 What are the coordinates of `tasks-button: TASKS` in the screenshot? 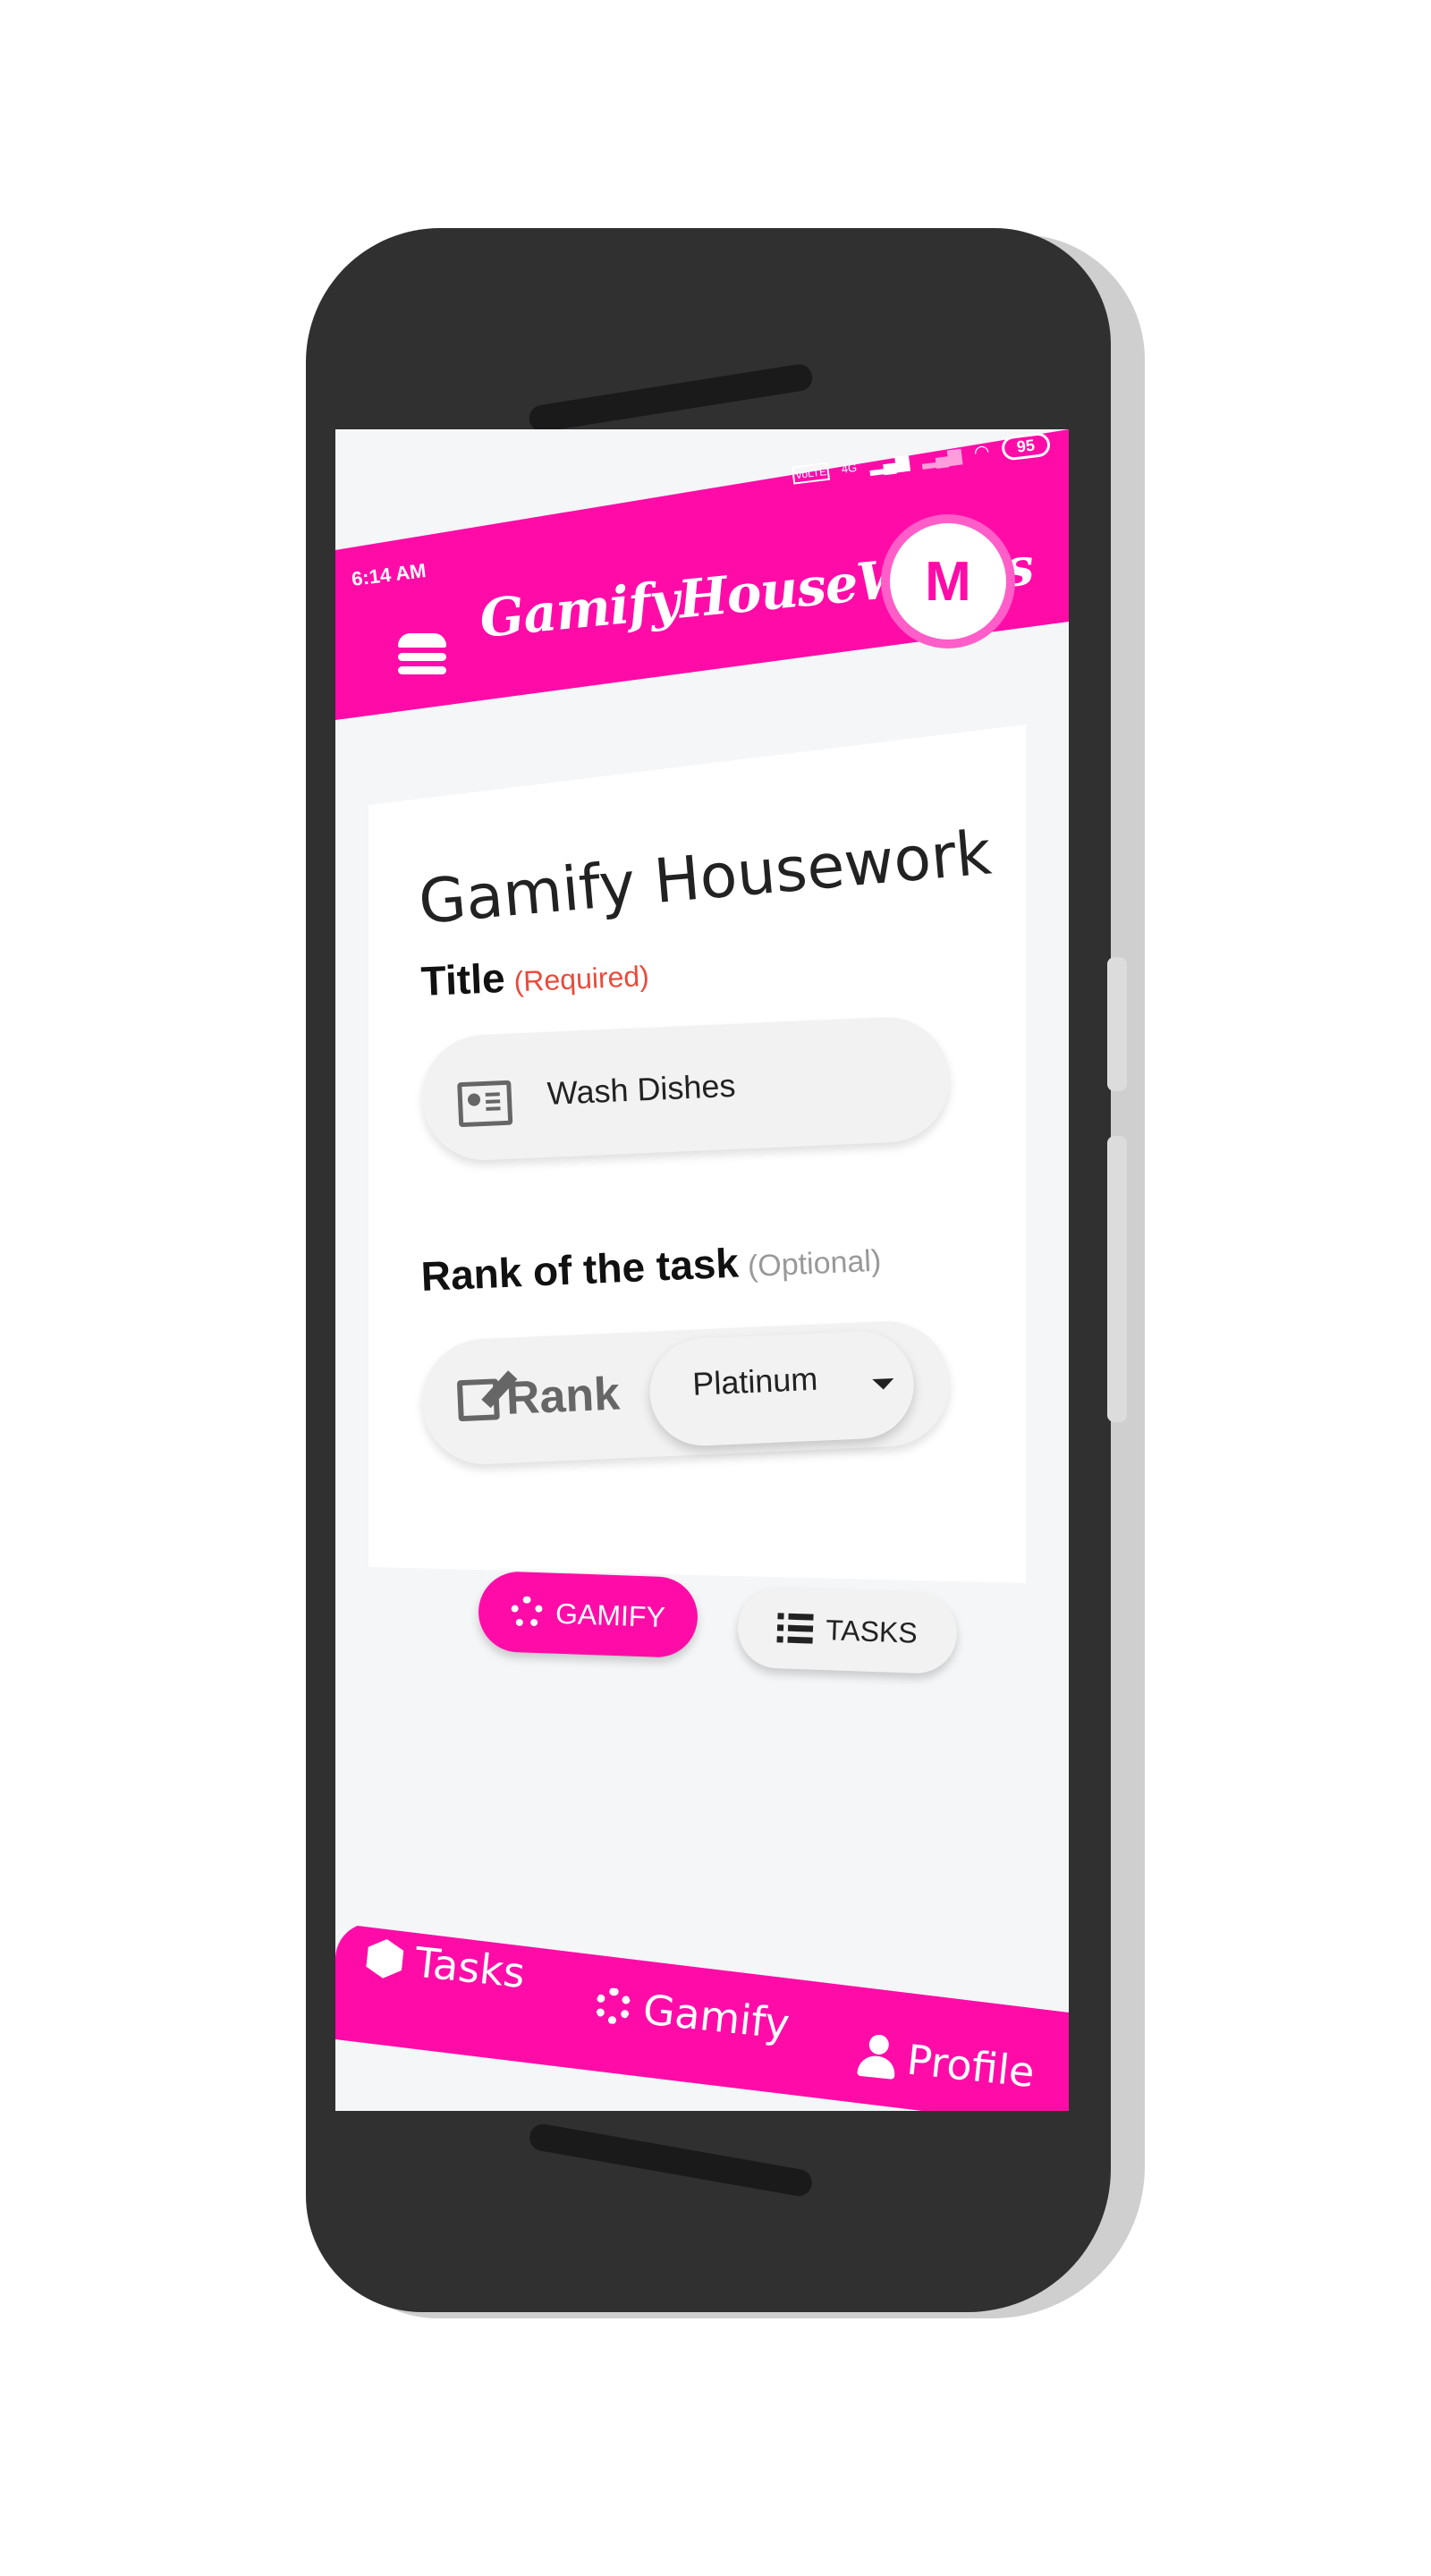 It's located at (848, 1630).